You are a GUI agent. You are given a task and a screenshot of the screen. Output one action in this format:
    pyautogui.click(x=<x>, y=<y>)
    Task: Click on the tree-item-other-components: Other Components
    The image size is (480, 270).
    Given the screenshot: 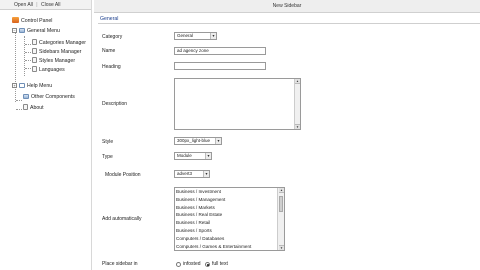 What is the action you would take?
    pyautogui.click(x=49, y=97)
    